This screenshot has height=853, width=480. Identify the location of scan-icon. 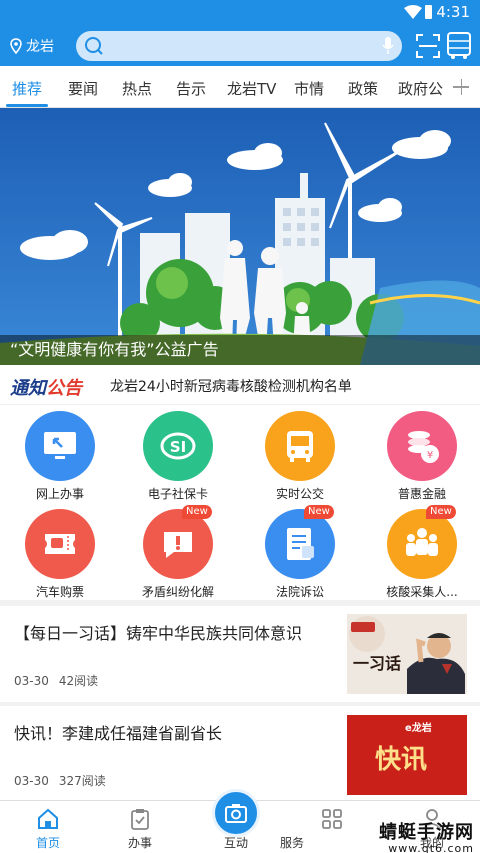
(428, 46).